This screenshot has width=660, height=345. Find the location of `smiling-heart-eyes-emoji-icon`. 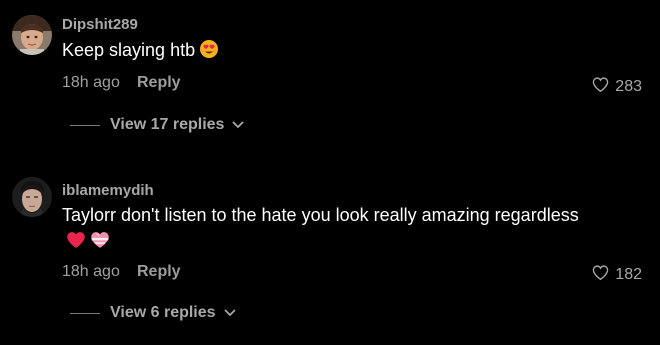

smiling-heart-eyes-emoji-icon is located at coordinates (209, 52).